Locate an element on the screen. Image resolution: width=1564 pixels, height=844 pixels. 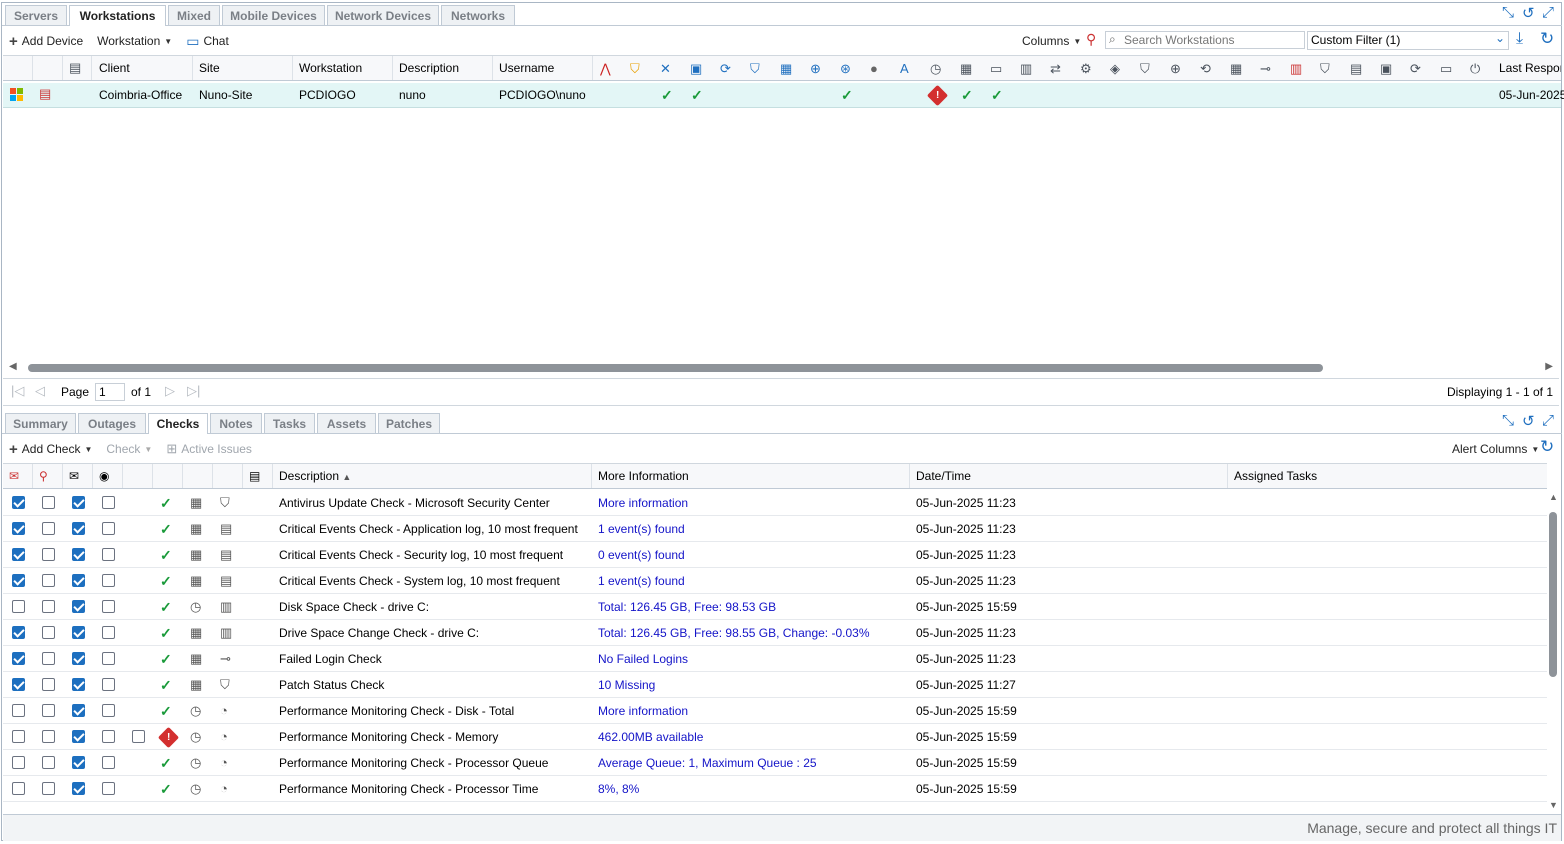
scroll-down-icon: ▼ is located at coordinates (1553, 805).